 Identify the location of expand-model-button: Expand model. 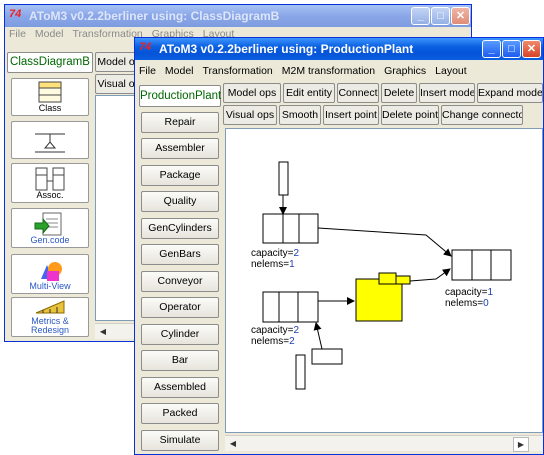
(510, 93).